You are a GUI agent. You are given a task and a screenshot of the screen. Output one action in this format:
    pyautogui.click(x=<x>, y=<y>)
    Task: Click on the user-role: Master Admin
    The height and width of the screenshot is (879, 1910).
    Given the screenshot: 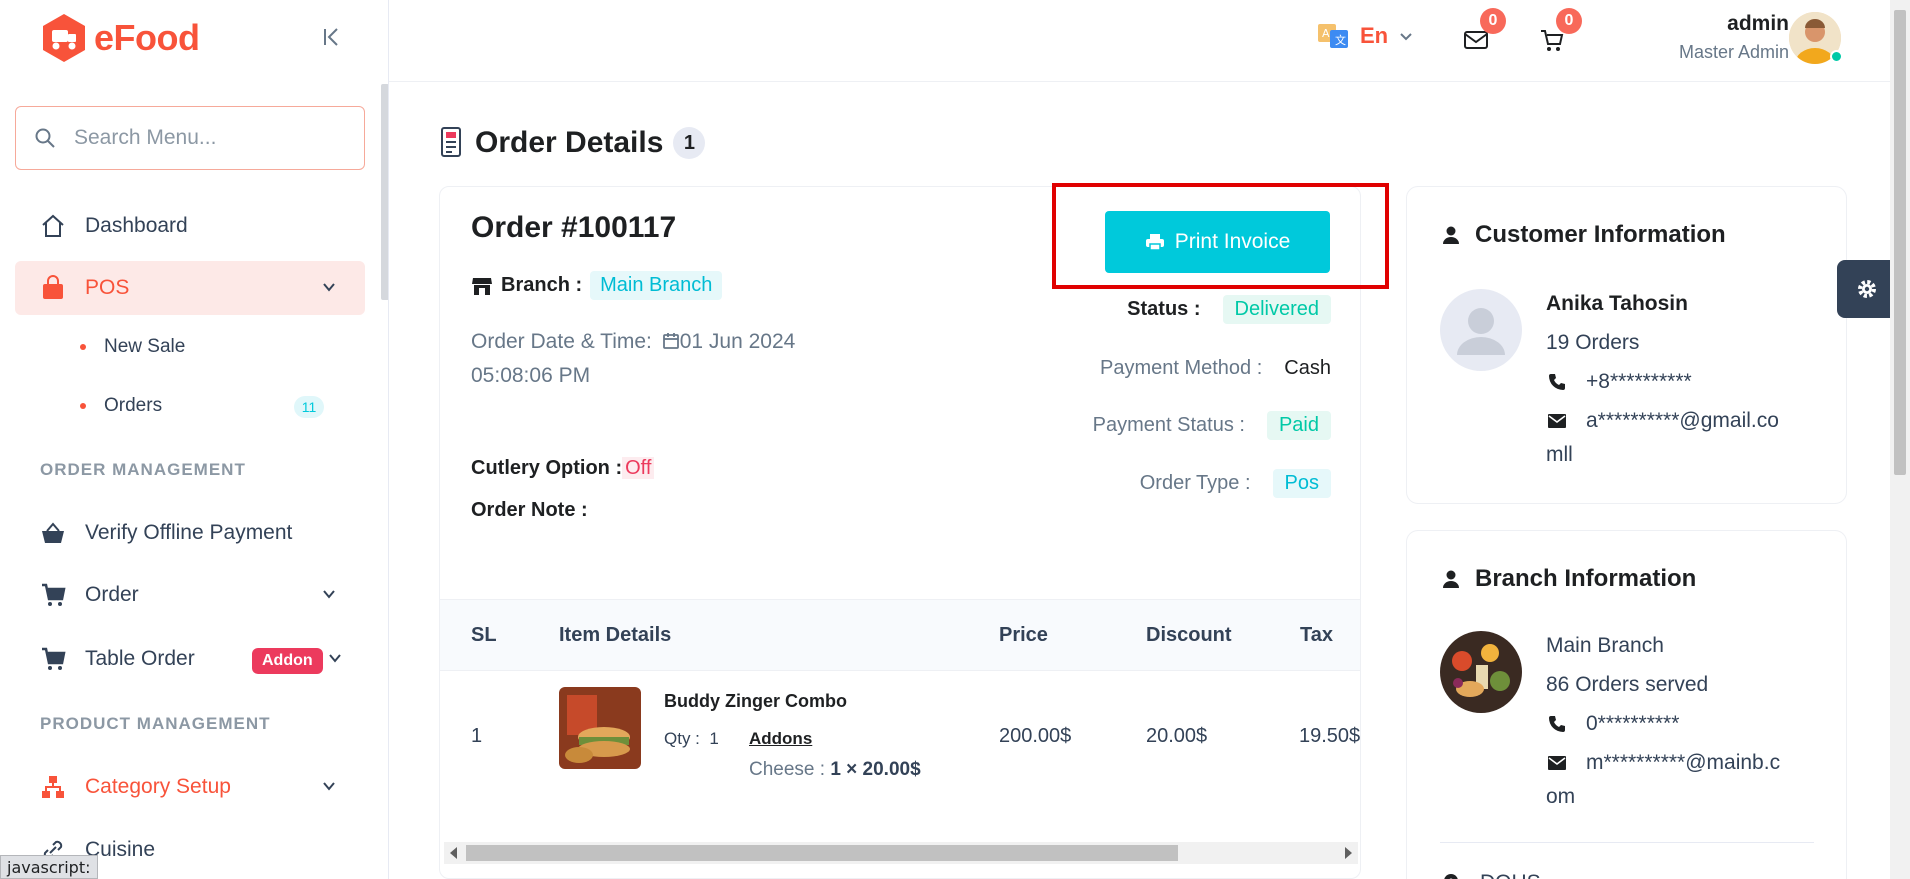 What is the action you would take?
    pyautogui.click(x=1733, y=52)
    